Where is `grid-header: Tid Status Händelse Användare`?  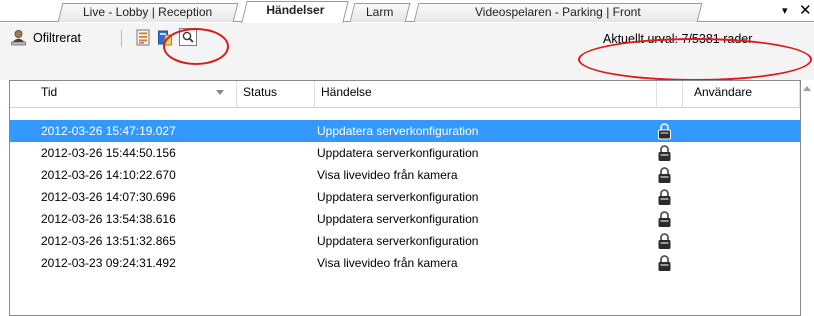 grid-header: Tid Status Händelse Användare is located at coordinates (405, 94).